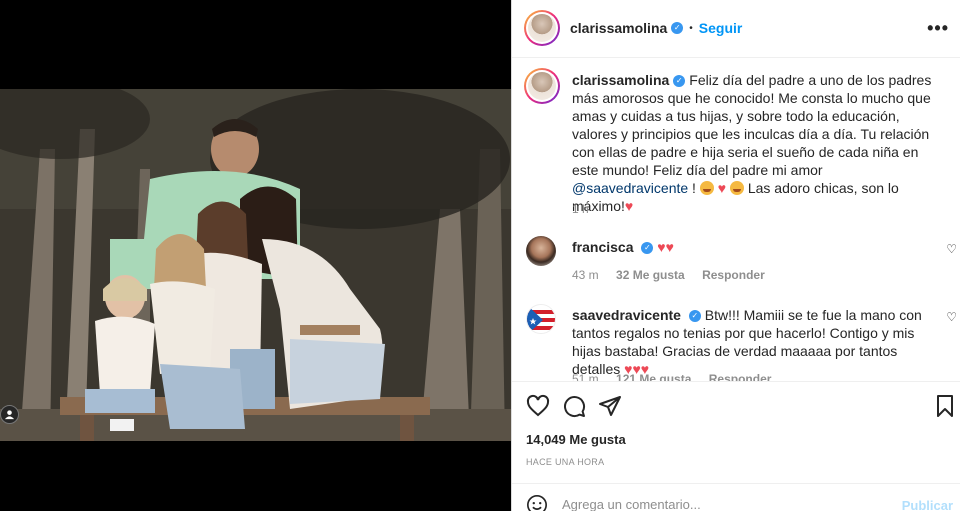  I want to click on comment-input, so click(722, 504).